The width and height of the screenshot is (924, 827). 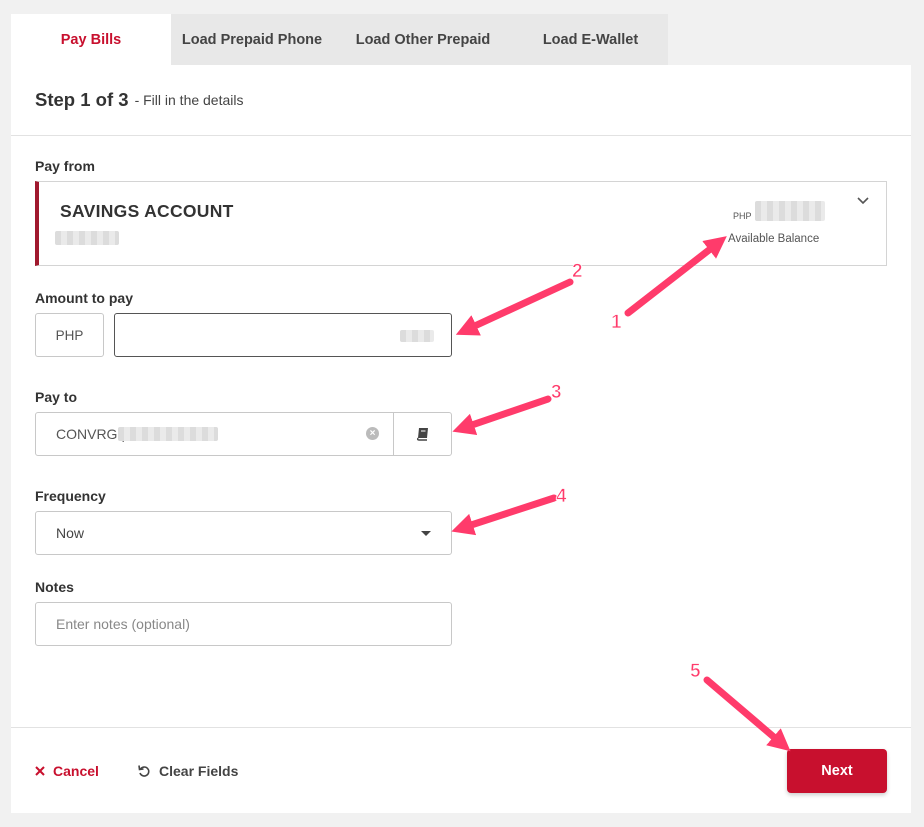 What do you see at coordinates (147, 211) in the screenshot?
I see `account-name: SAVINGS ACCOUNT` at bounding box center [147, 211].